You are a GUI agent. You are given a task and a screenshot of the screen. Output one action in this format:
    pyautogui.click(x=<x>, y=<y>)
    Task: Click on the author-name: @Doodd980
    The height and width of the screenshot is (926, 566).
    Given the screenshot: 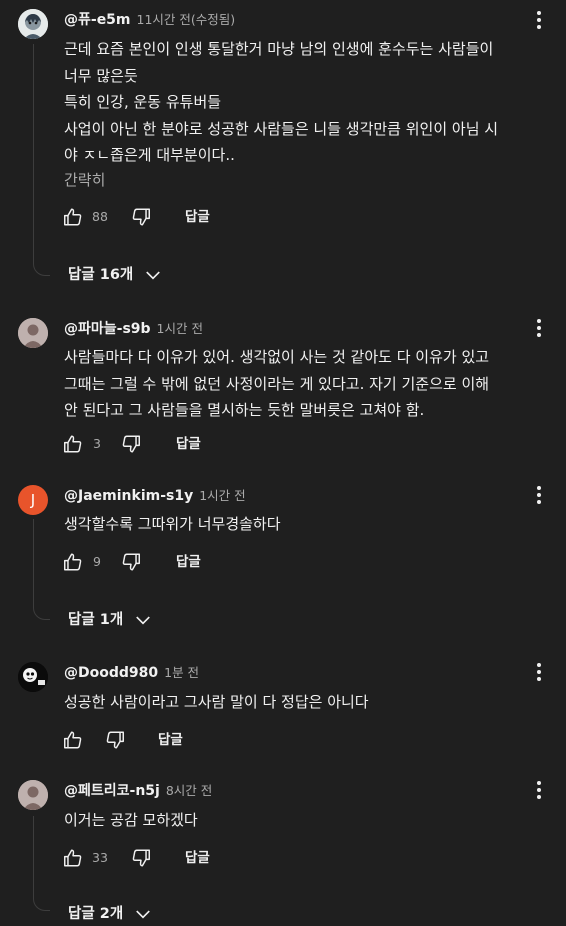 What is the action you would take?
    pyautogui.click(x=111, y=673)
    